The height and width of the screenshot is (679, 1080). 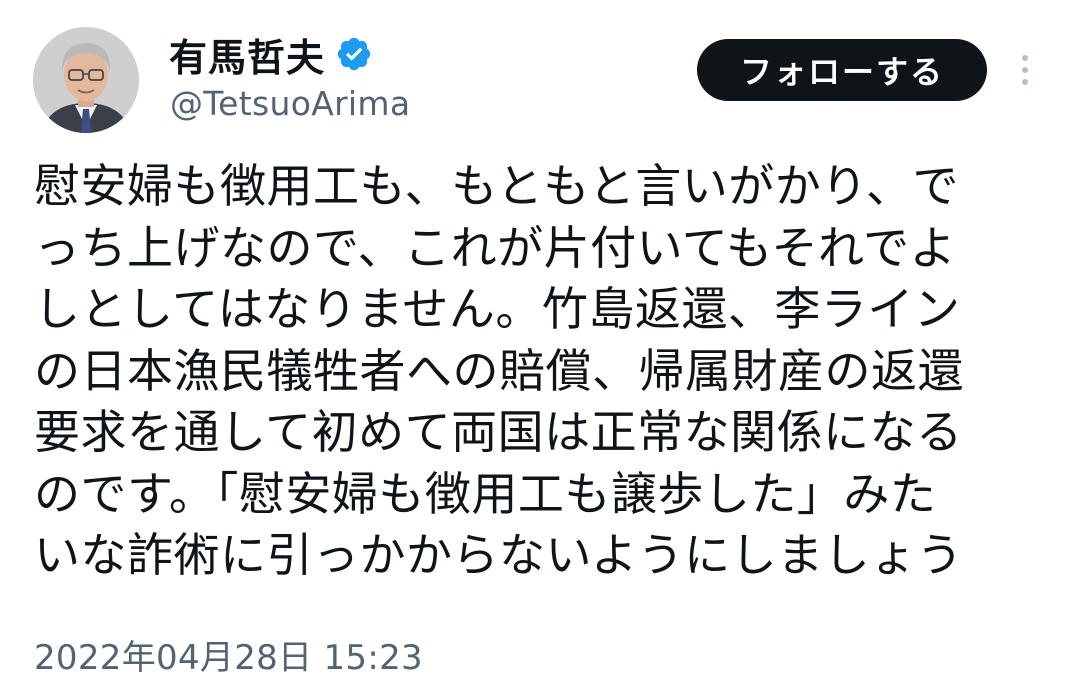 I want to click on more-options-icon, so click(x=1025, y=70).